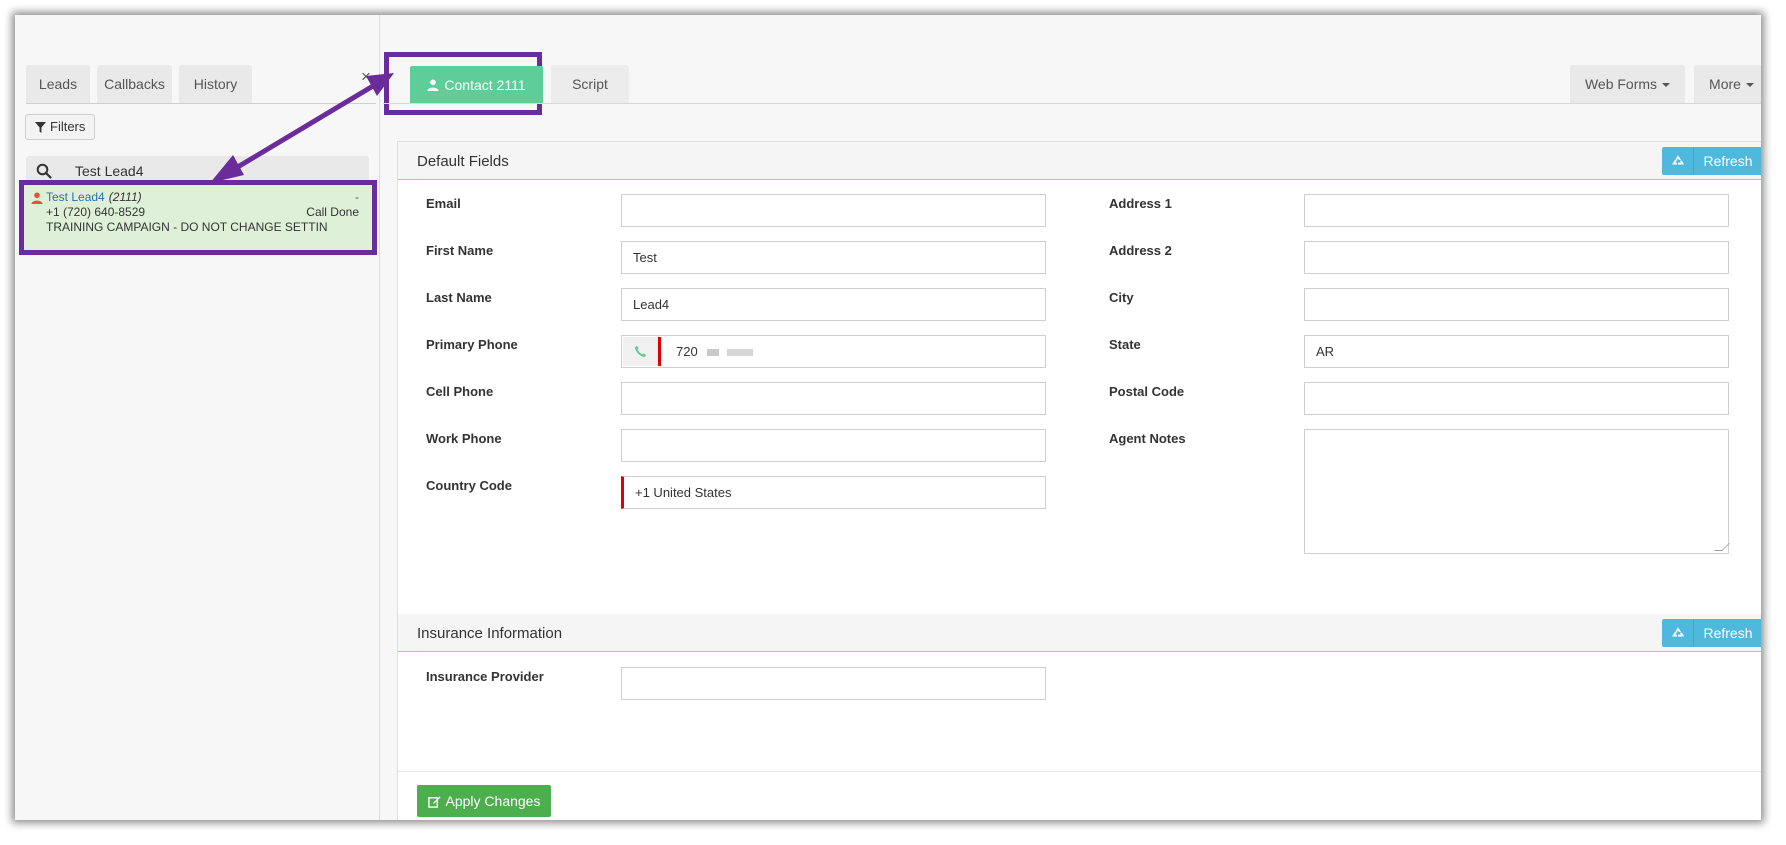  I want to click on resize-handle, so click(1722, 547).